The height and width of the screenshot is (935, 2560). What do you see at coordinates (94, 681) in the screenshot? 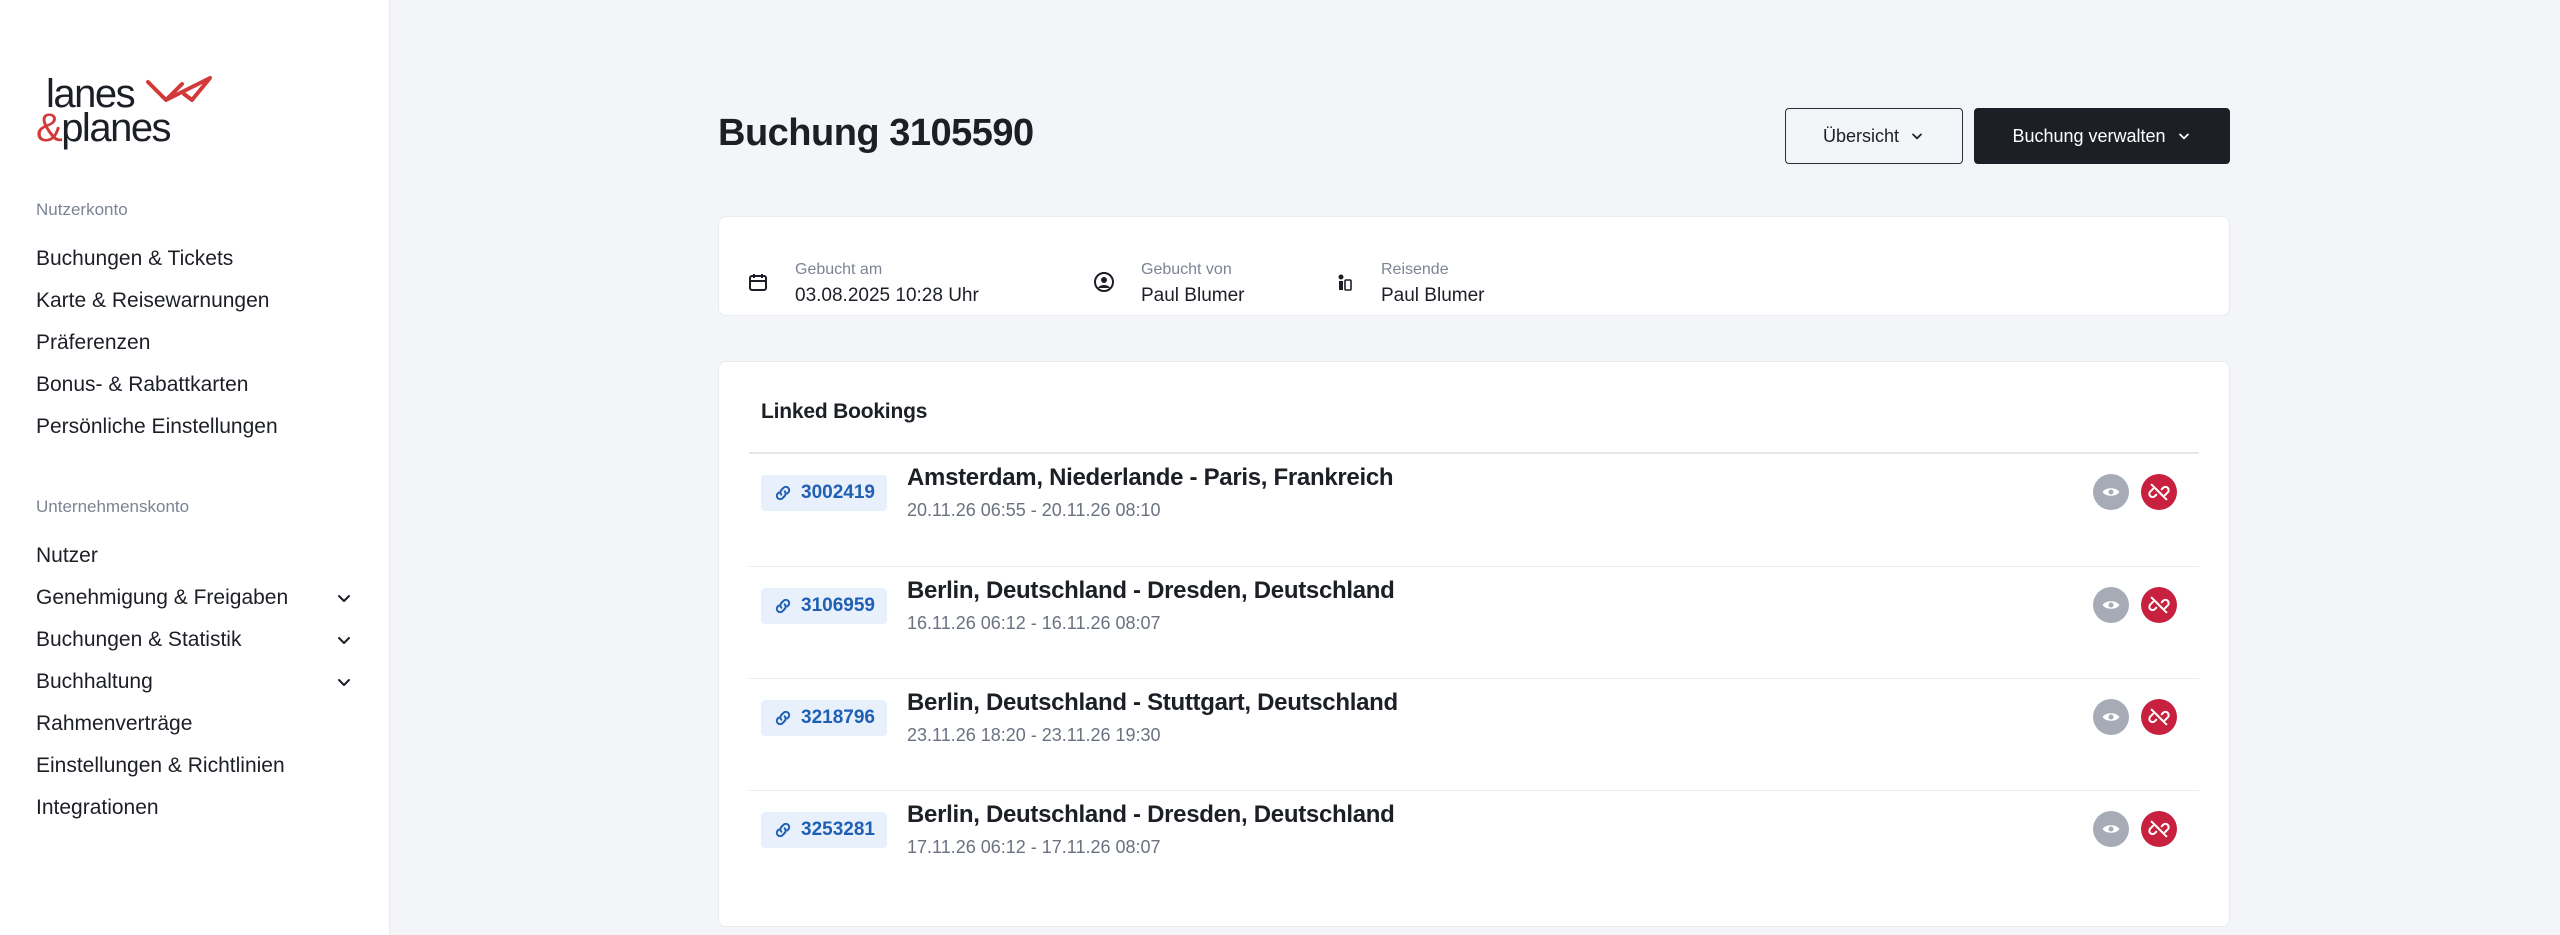
I see `nav-item-label: Buchhaltung` at bounding box center [94, 681].